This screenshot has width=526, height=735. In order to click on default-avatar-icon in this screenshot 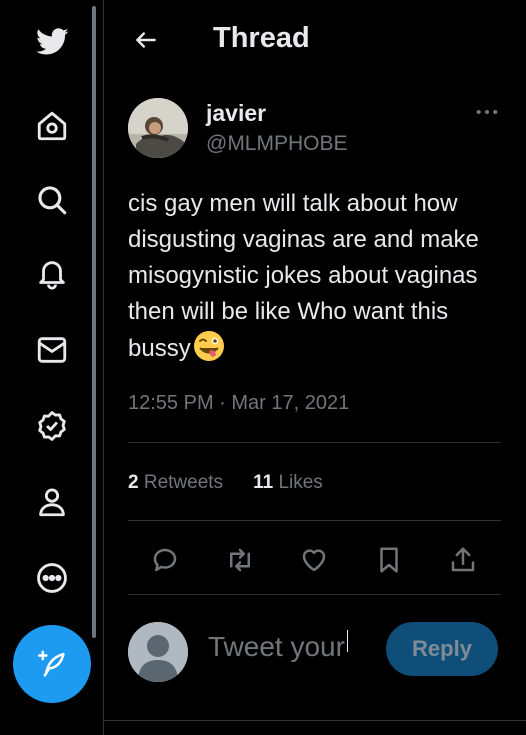, I will do `click(158, 652)`.